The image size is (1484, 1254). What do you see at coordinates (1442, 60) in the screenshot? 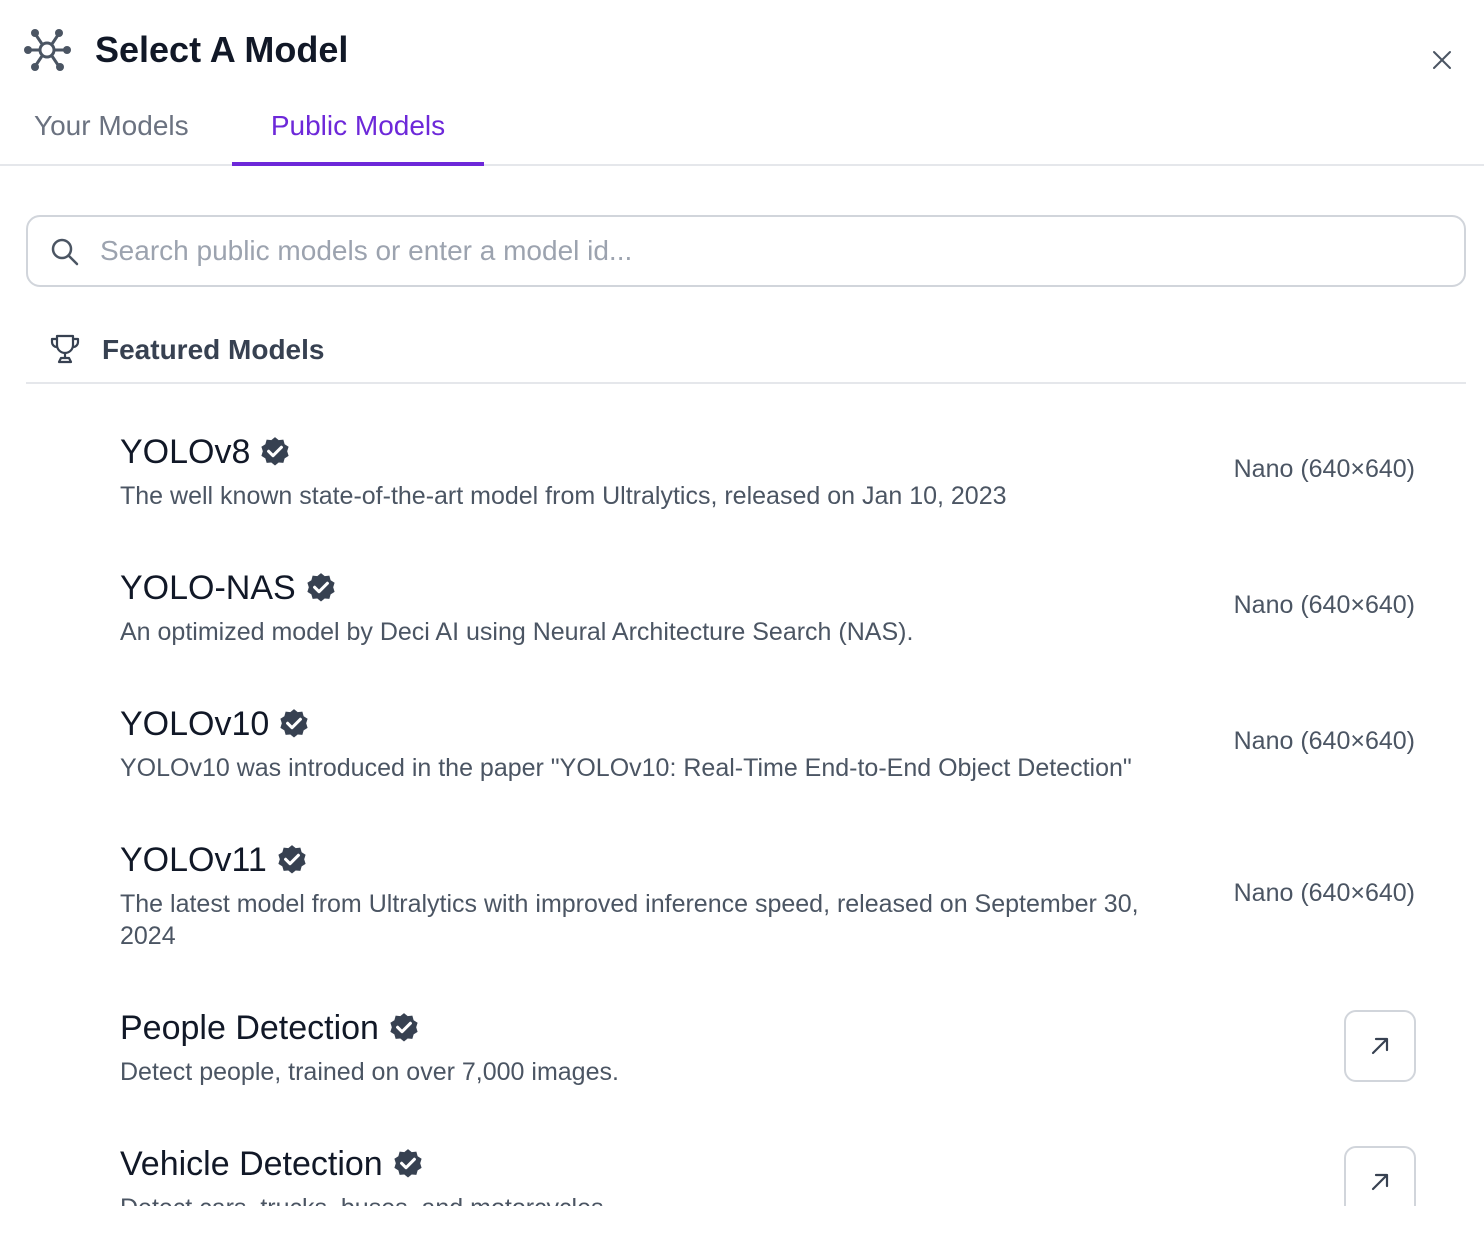
I see `close-icon` at bounding box center [1442, 60].